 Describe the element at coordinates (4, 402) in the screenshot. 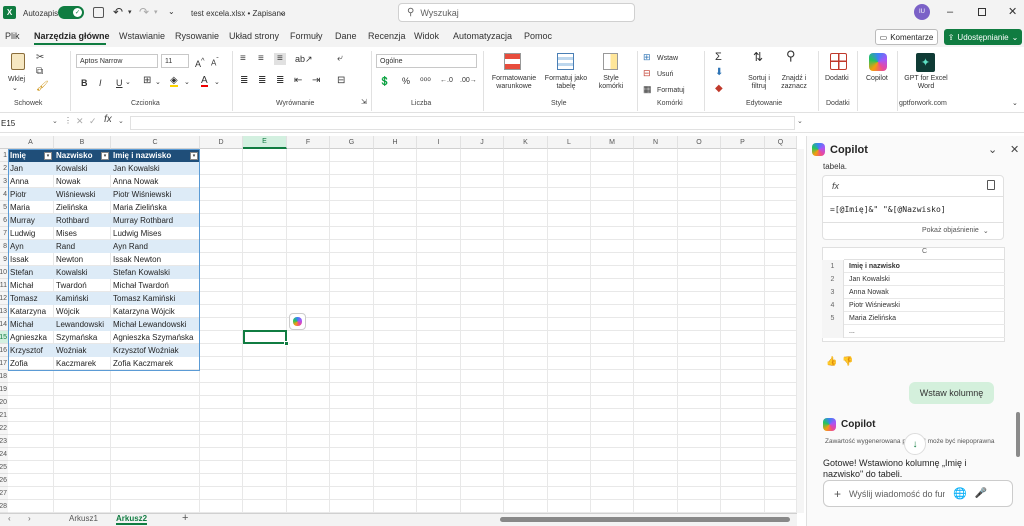

I see `row-header-20: 20` at that location.